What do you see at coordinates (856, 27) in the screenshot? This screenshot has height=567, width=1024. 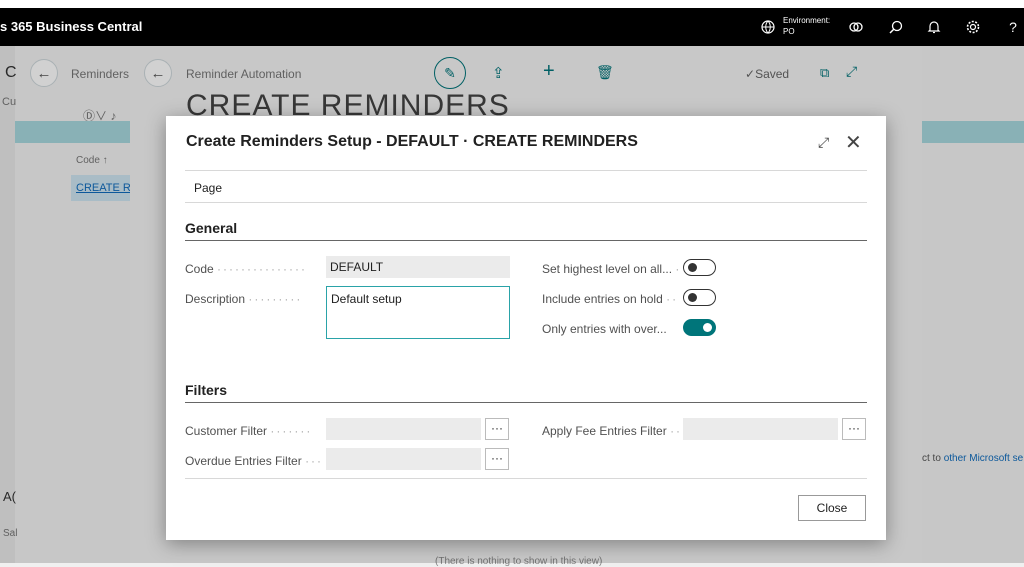 I see `copilot-icon` at bounding box center [856, 27].